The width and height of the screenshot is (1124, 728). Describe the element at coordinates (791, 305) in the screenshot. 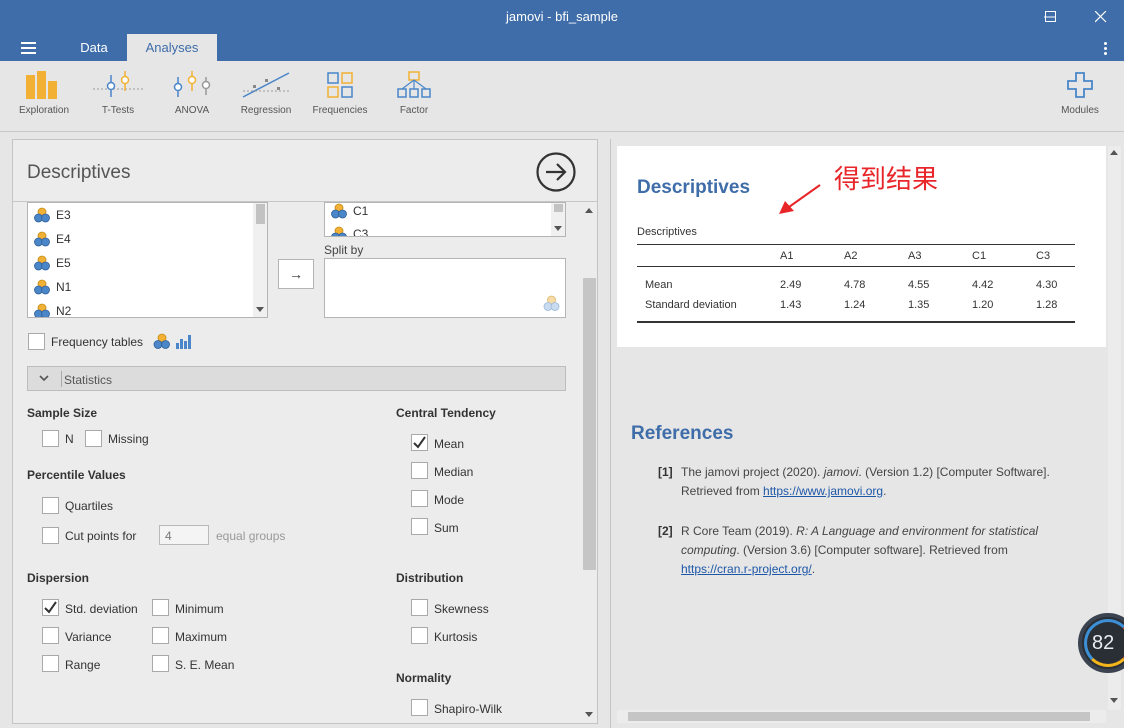

I see `table-cell: 1.43` at that location.